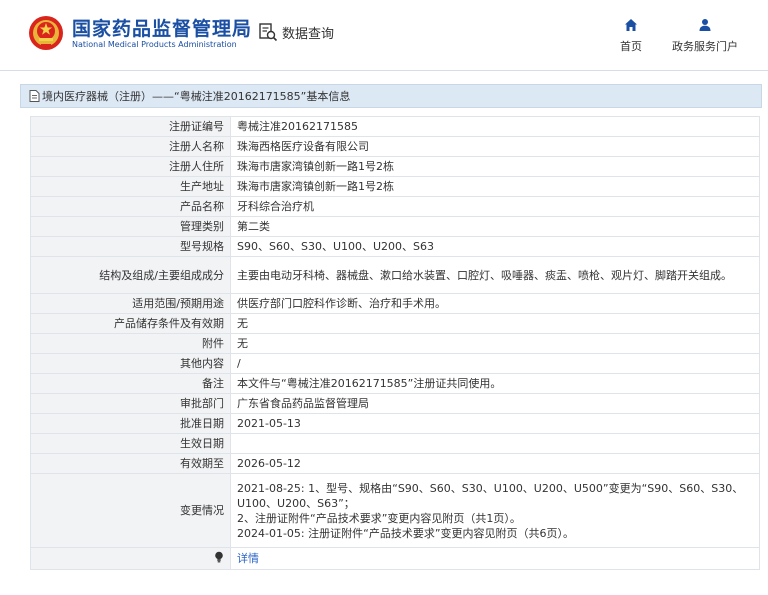 The width and height of the screenshot is (768, 595). Describe the element at coordinates (219, 556) in the screenshot. I see `bulb-icon` at that location.